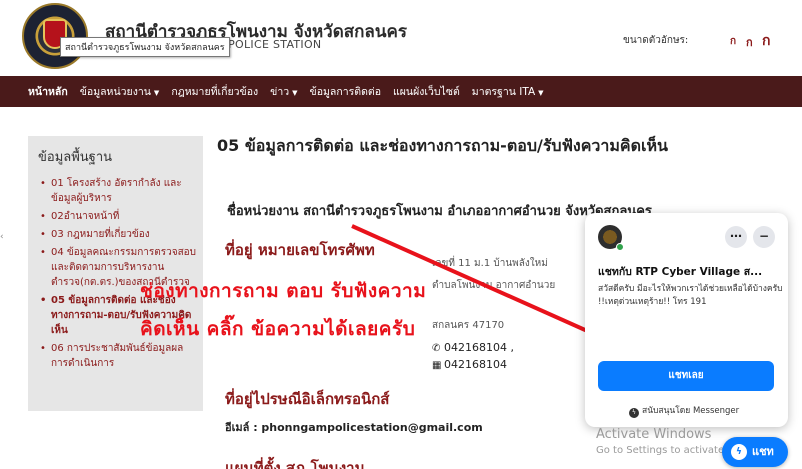  What do you see at coordinates (278, 329) in the screenshot?
I see `overlay-callout-line: คิดเห็น คลิ๊ก ข้อความได้เลยครับ` at bounding box center [278, 329].